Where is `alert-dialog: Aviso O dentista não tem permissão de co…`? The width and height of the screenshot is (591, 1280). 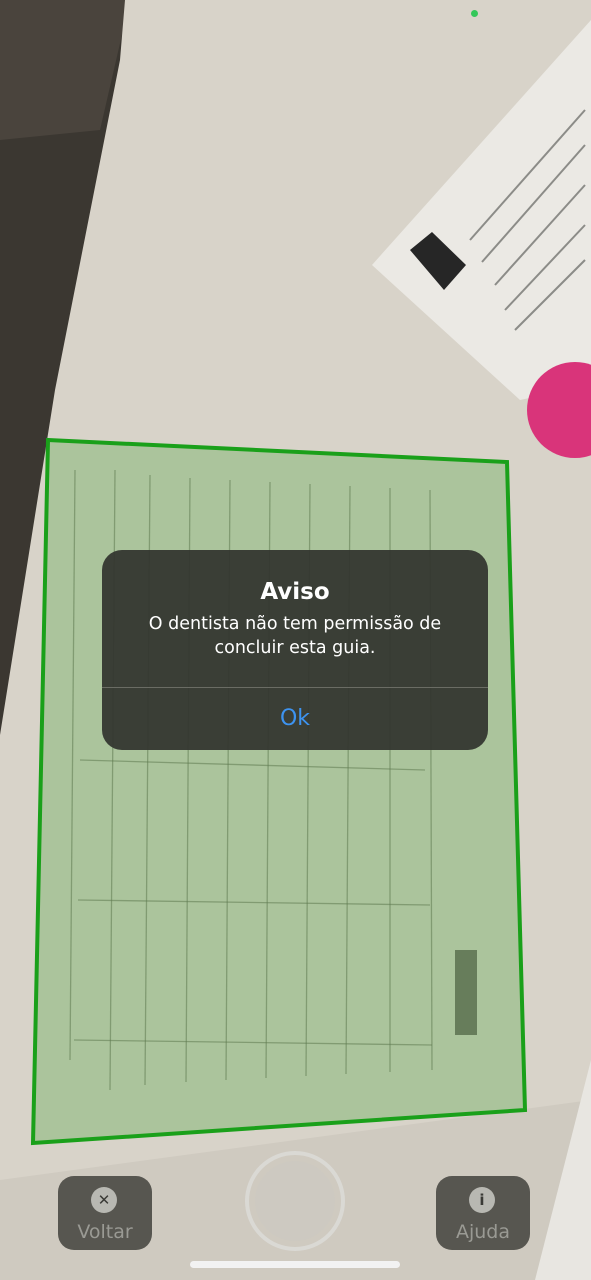
alert-dialog: Aviso O dentista não tem permissão de co… is located at coordinates (295, 650).